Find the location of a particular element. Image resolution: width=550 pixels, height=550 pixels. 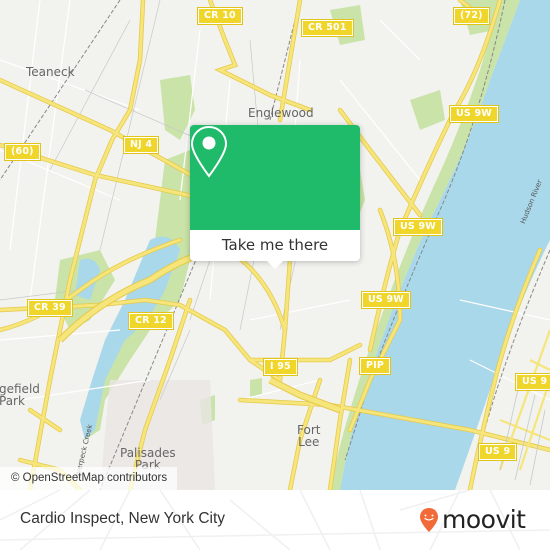

moovit-logo: moovit is located at coordinates (472, 520).